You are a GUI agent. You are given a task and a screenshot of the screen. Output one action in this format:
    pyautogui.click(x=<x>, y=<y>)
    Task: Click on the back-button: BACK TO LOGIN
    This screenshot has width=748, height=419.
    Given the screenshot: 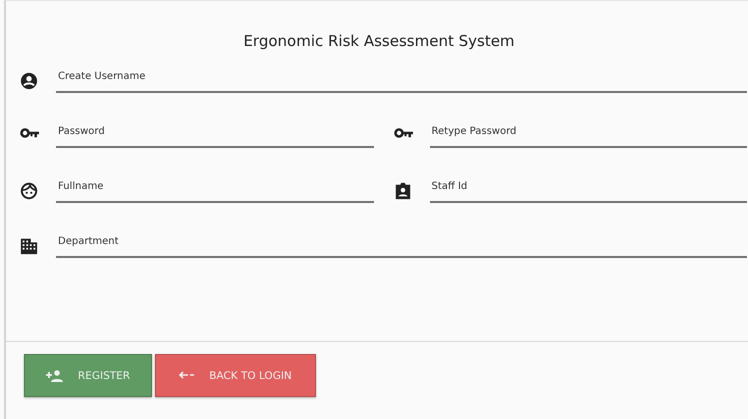 What is the action you would take?
    pyautogui.click(x=235, y=375)
    